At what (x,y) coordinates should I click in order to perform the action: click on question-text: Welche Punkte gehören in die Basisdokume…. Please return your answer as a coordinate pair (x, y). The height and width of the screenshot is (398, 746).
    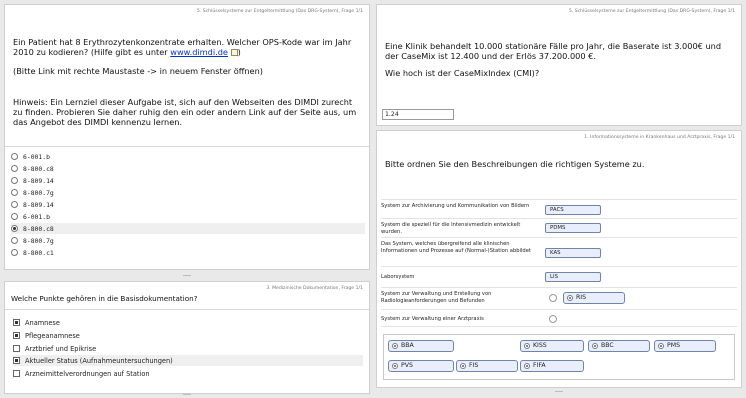
    Looking at the image, I should click on (104, 298).